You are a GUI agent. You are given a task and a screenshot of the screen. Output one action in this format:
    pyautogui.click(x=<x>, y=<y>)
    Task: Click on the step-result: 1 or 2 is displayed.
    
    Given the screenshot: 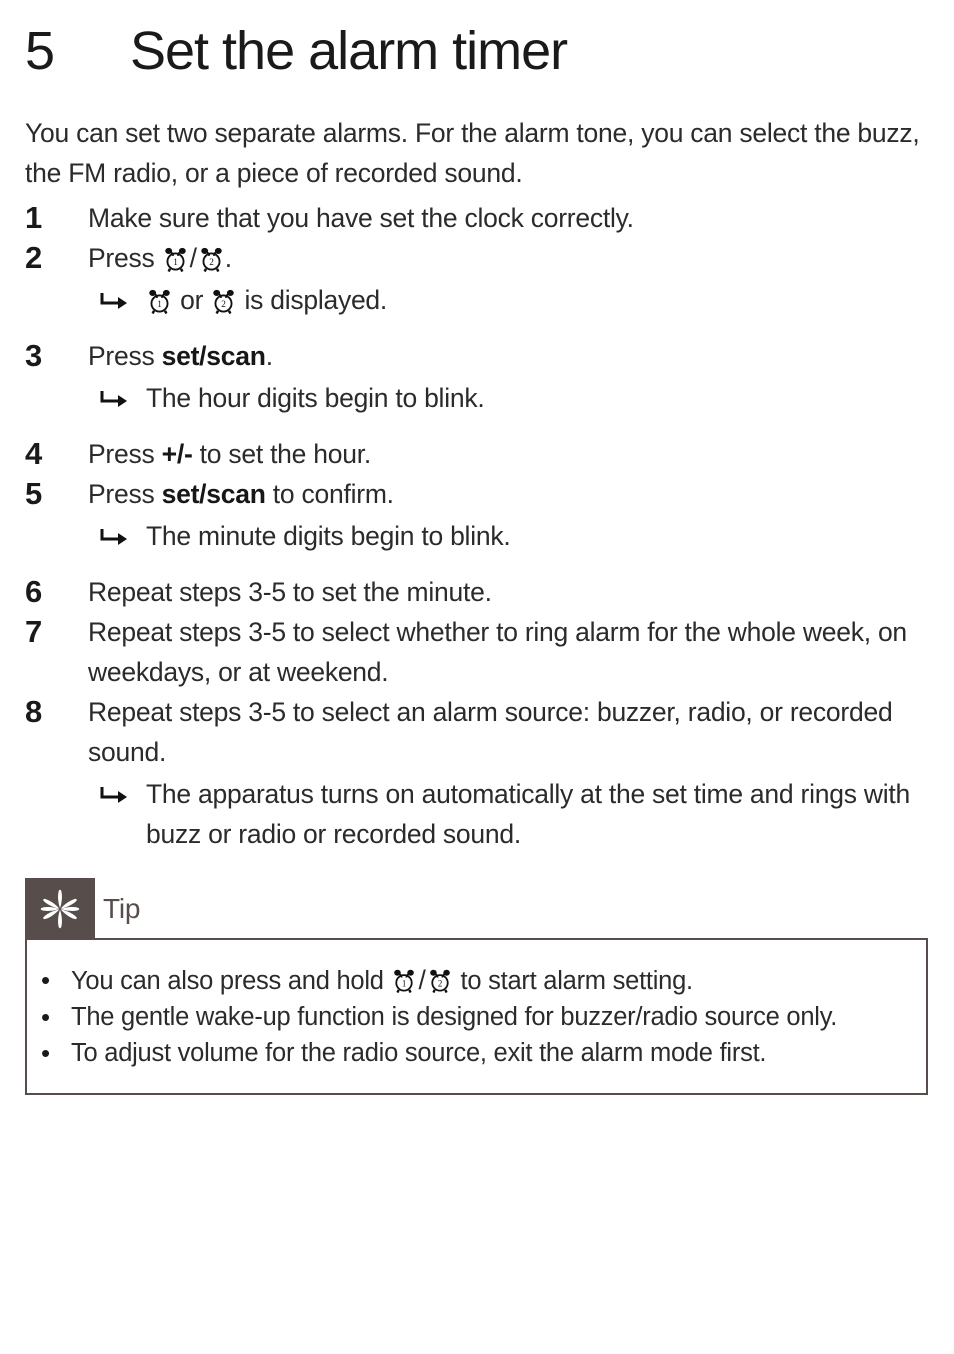 What is the action you would take?
    pyautogui.click(x=506, y=300)
    